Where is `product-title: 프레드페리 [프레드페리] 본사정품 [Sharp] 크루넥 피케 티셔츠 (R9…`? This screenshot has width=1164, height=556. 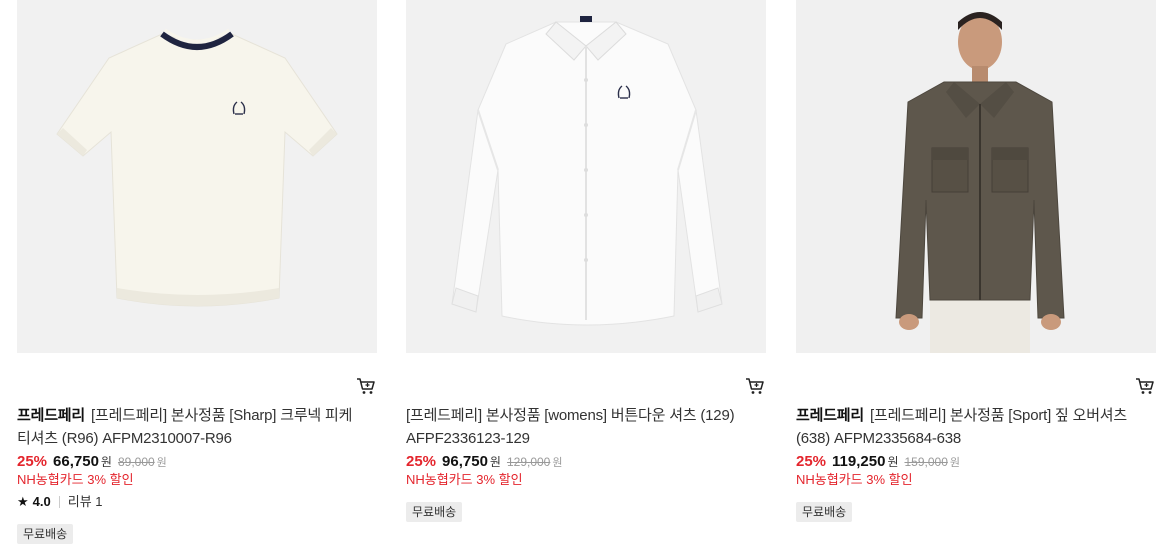 product-title: 프레드페리 [프레드페리] 본사정품 [Sharp] 크루넥 피케 티셔츠 (R9… is located at coordinates (193, 427).